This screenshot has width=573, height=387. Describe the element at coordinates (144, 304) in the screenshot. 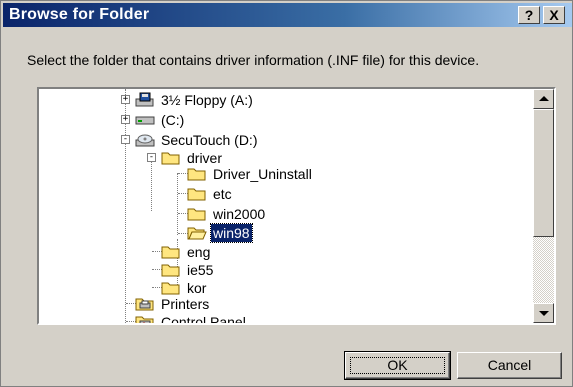

I see `printers-icon` at that location.